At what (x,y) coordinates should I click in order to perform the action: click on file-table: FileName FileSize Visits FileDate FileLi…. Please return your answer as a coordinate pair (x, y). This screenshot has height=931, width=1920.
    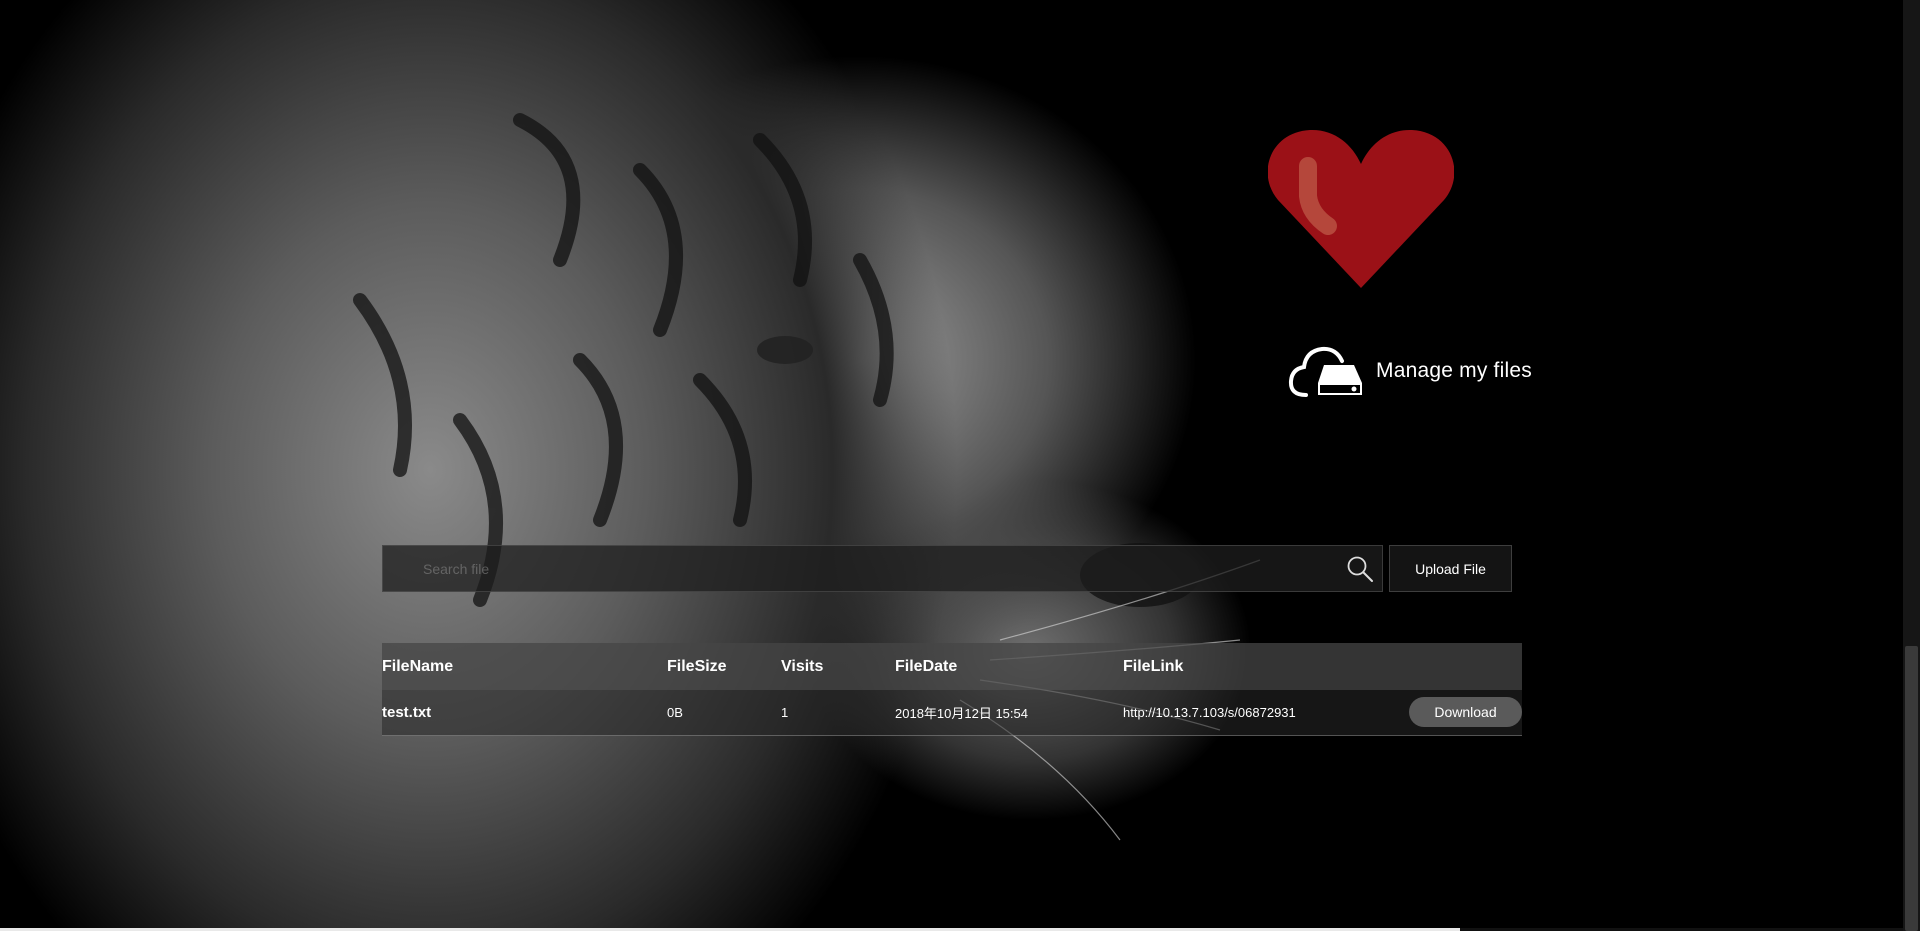
    Looking at the image, I should click on (952, 689).